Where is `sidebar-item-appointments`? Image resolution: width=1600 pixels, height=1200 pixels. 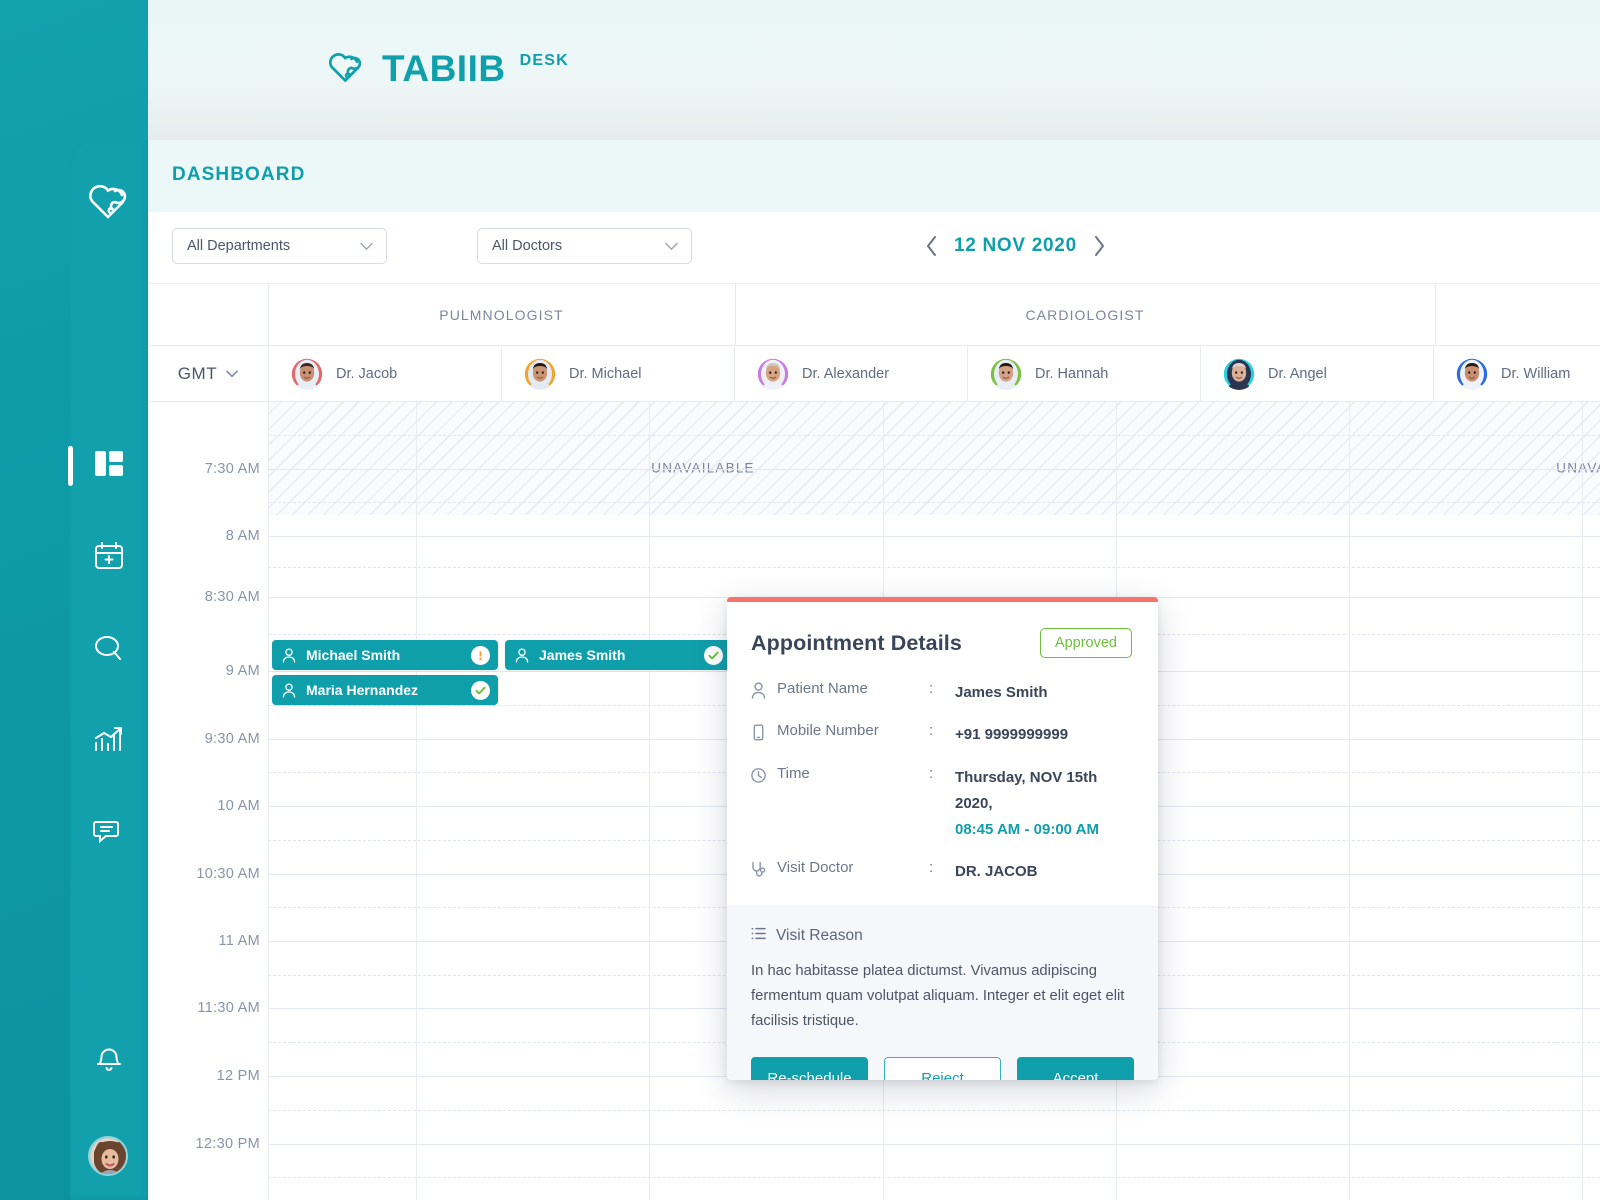 sidebar-item-appointments is located at coordinates (109, 558).